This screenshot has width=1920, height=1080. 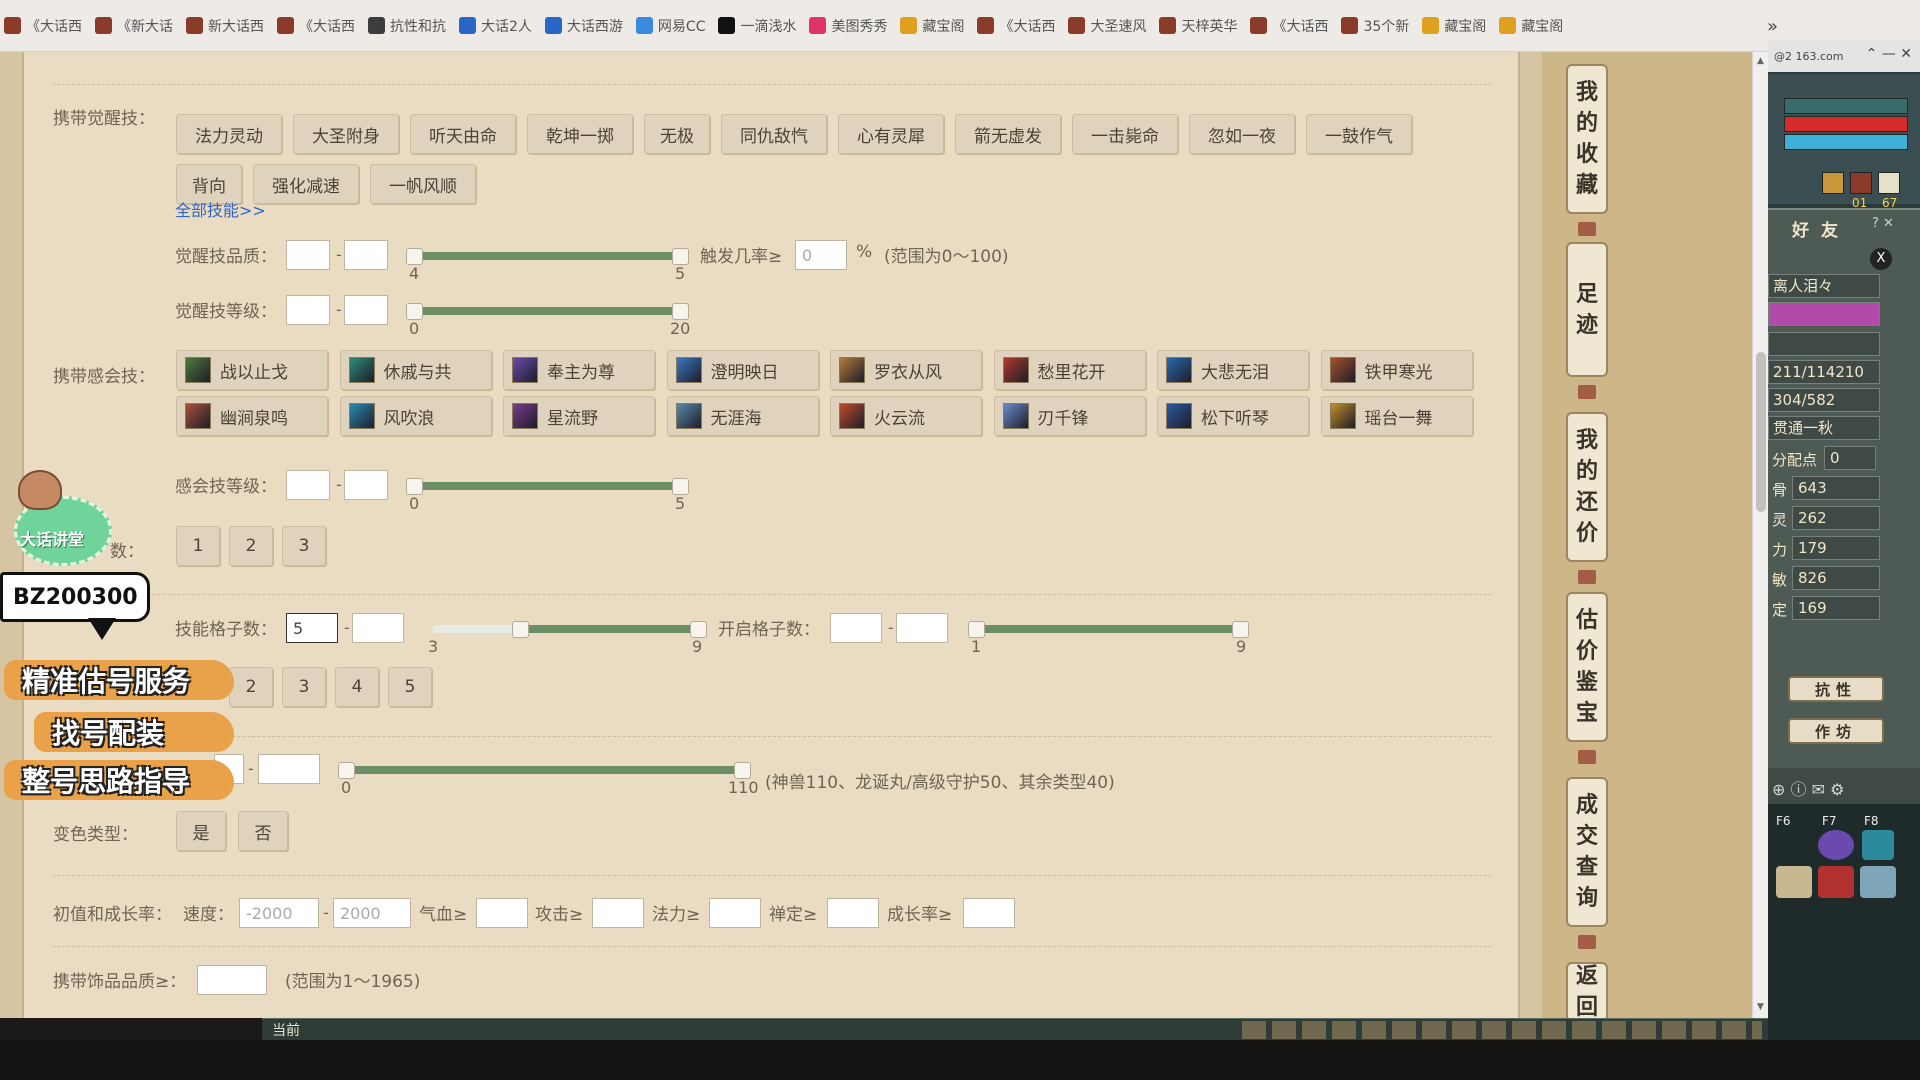 I want to click on number-option: 3, so click(x=304, y=687).